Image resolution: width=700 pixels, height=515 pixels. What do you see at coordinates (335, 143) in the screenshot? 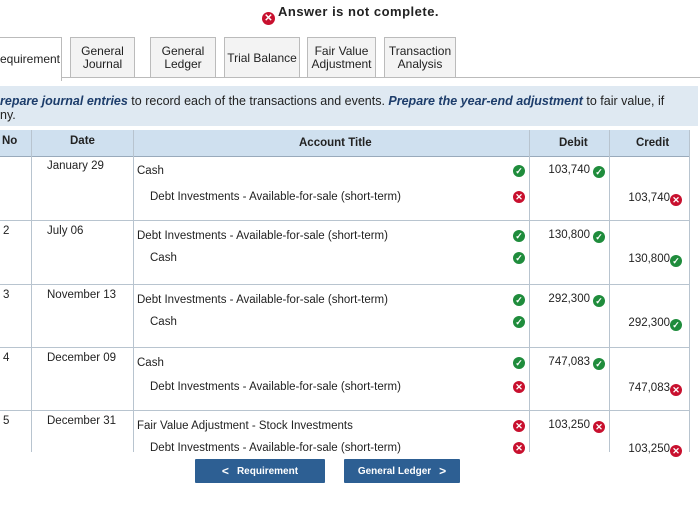
I see `header-account-title: Account Title` at bounding box center [335, 143].